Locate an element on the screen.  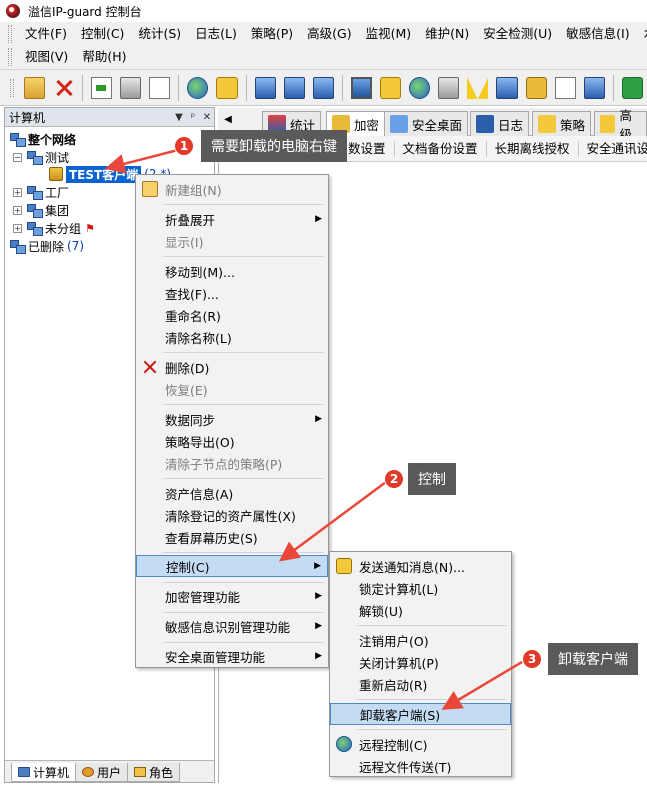
menu-asset-info: 资产信息(A) is located at coordinates (232, 493).